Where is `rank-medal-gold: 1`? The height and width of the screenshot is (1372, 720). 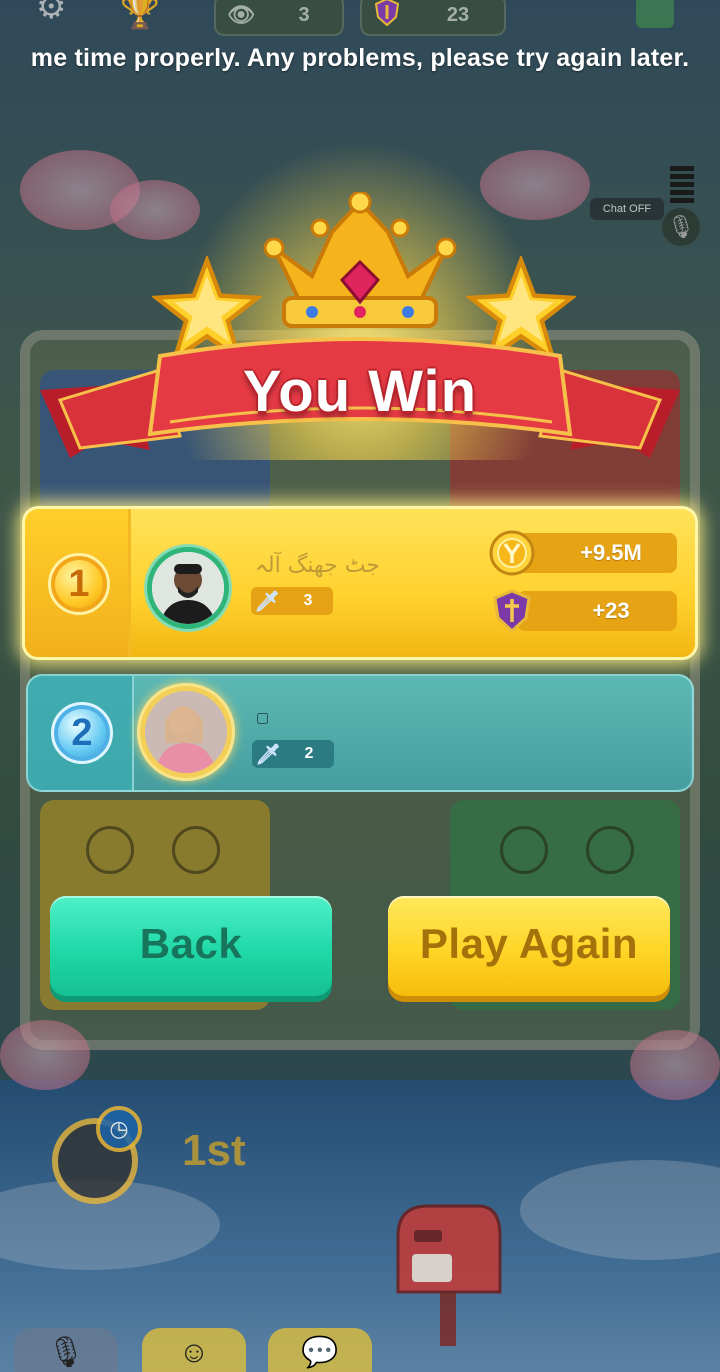 rank-medal-gold: 1 is located at coordinates (79, 584).